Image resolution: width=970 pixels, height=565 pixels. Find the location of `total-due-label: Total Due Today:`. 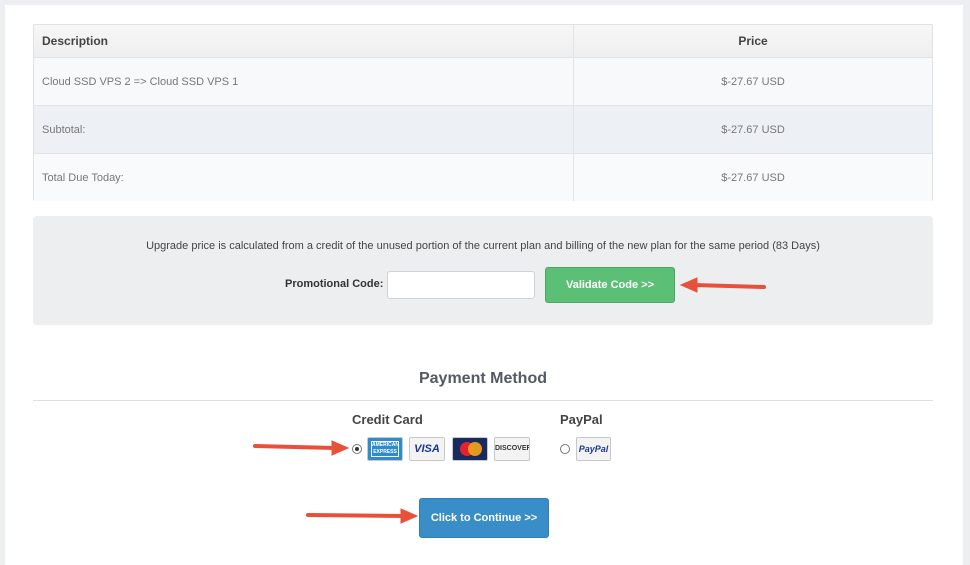

total-due-label: Total Due Today: is located at coordinates (83, 177).